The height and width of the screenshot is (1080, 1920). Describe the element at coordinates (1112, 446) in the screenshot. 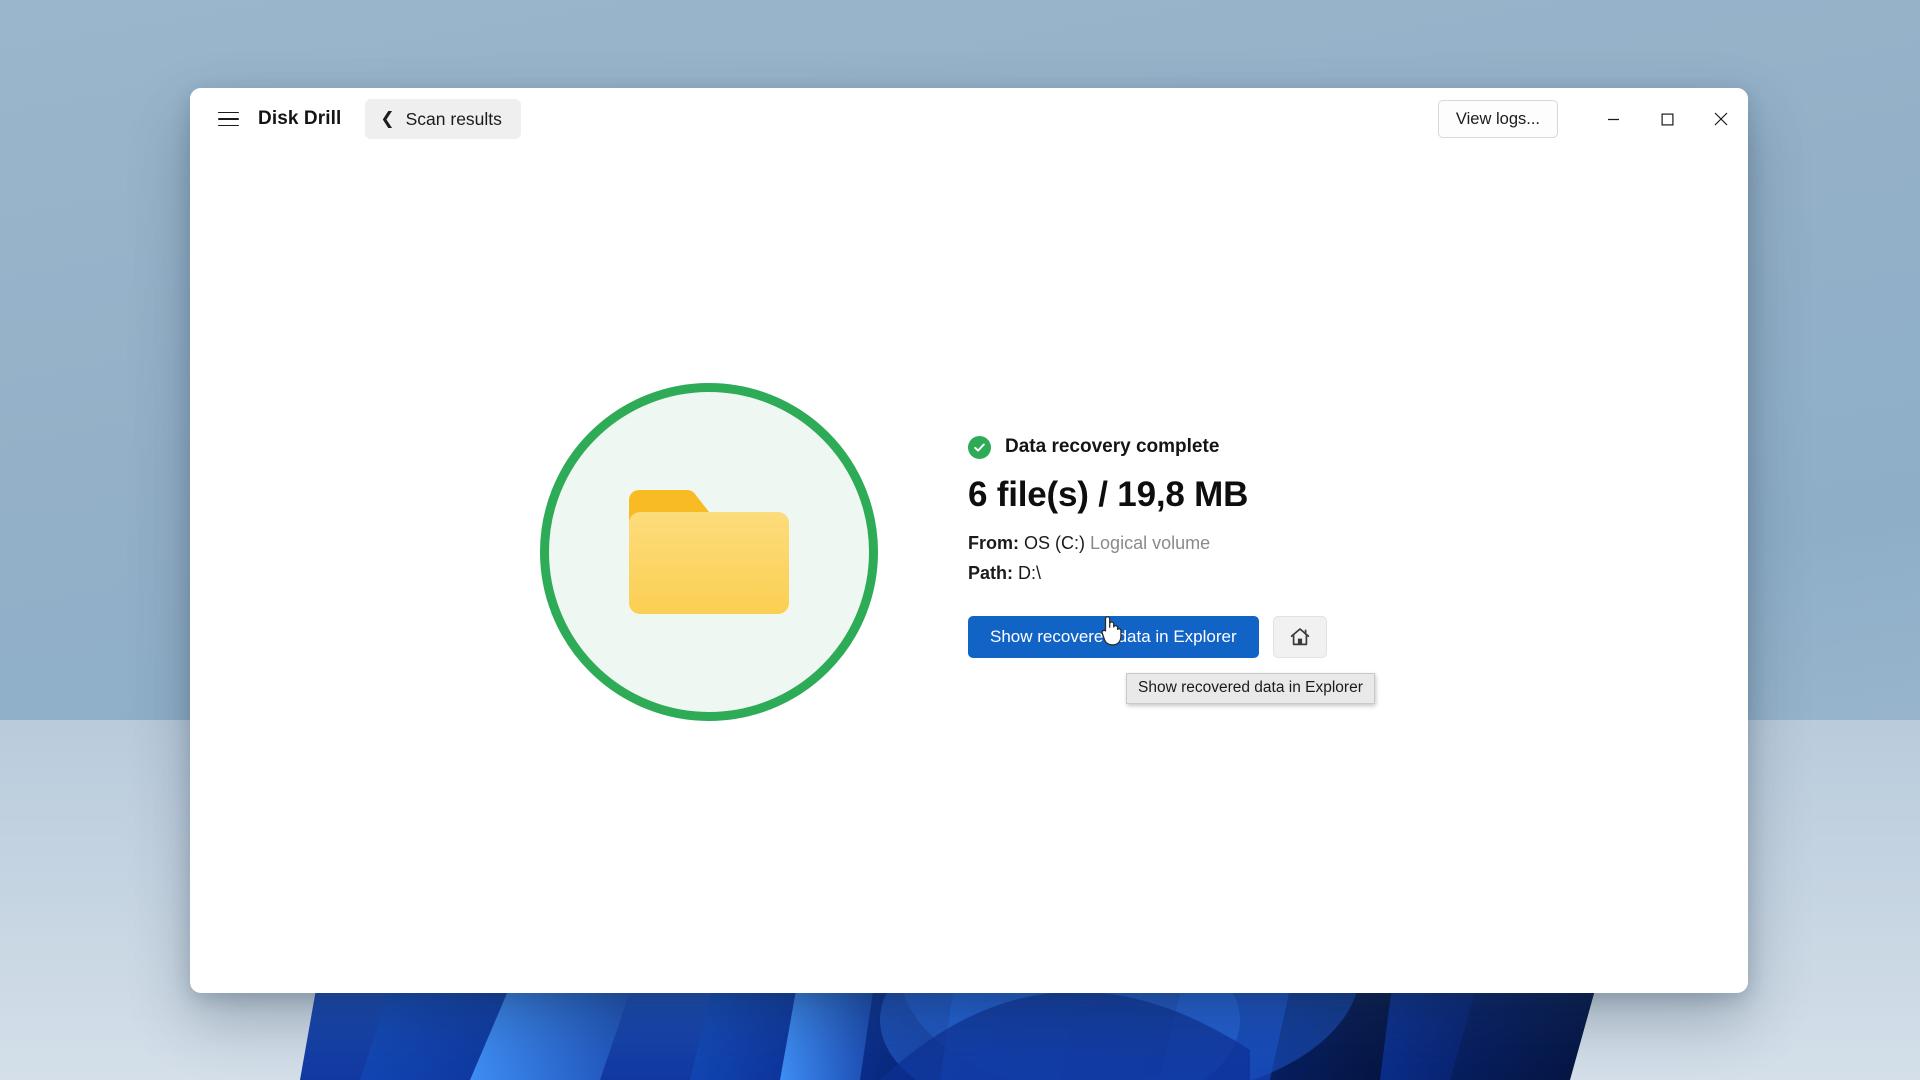

I see `status-text: Data recovery complete` at that location.